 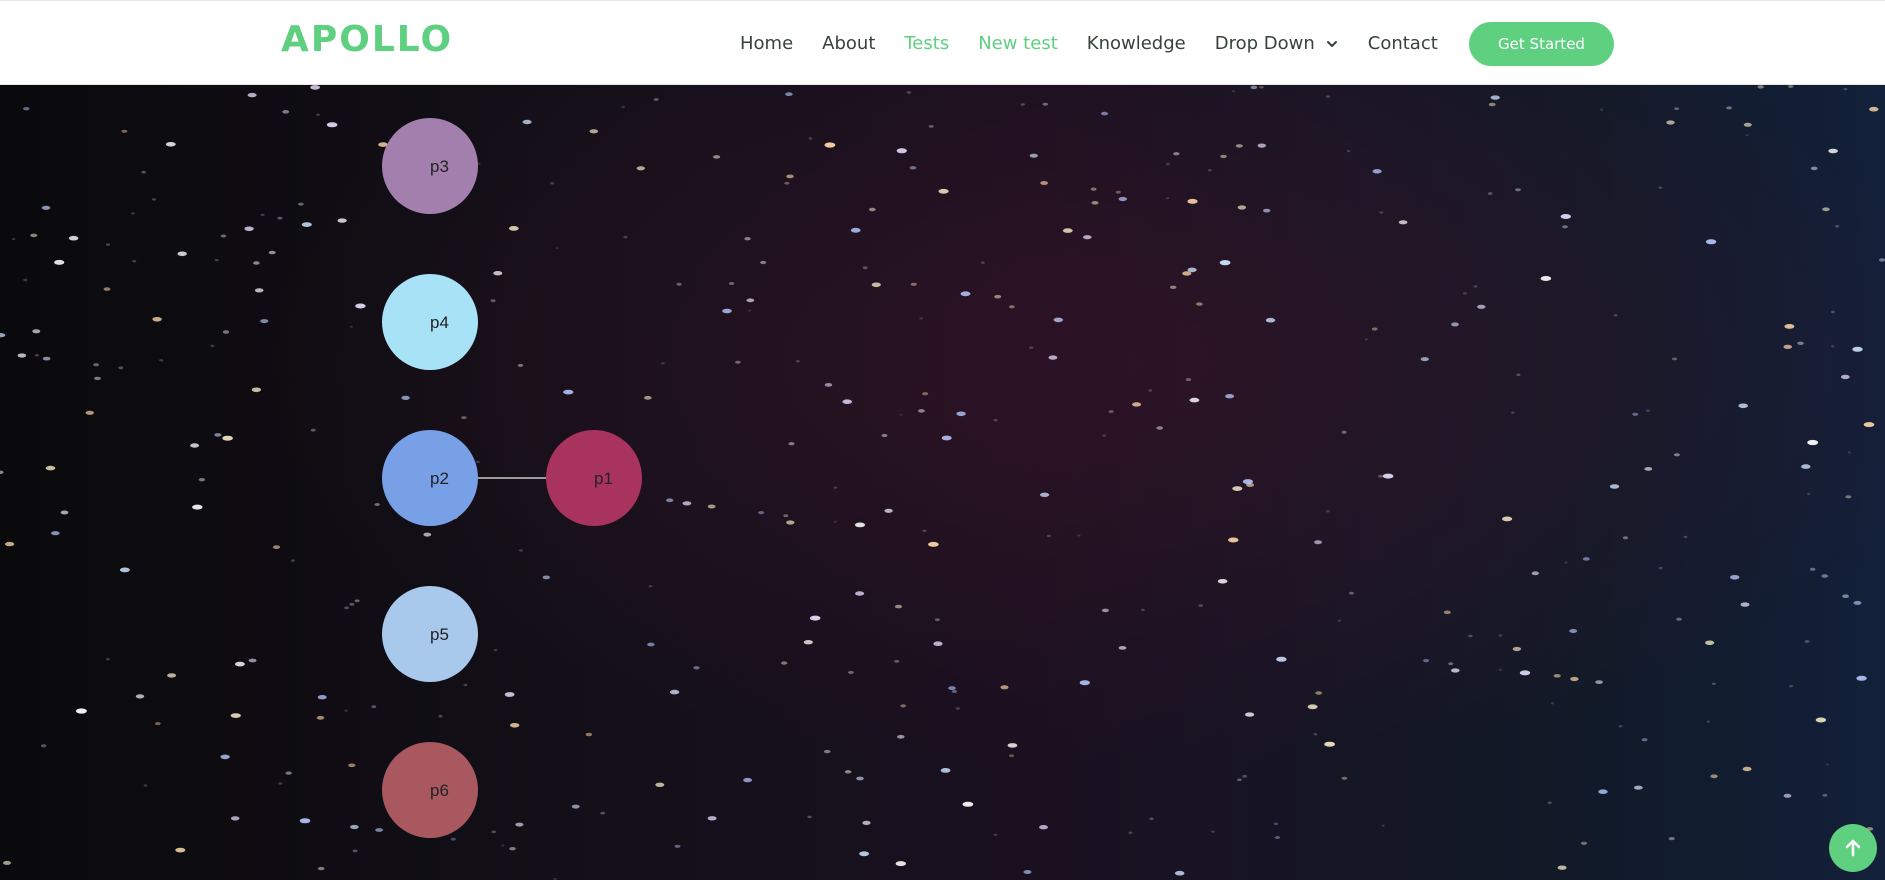 I want to click on nav-drop-down: Drop Down, so click(x=1277, y=43).